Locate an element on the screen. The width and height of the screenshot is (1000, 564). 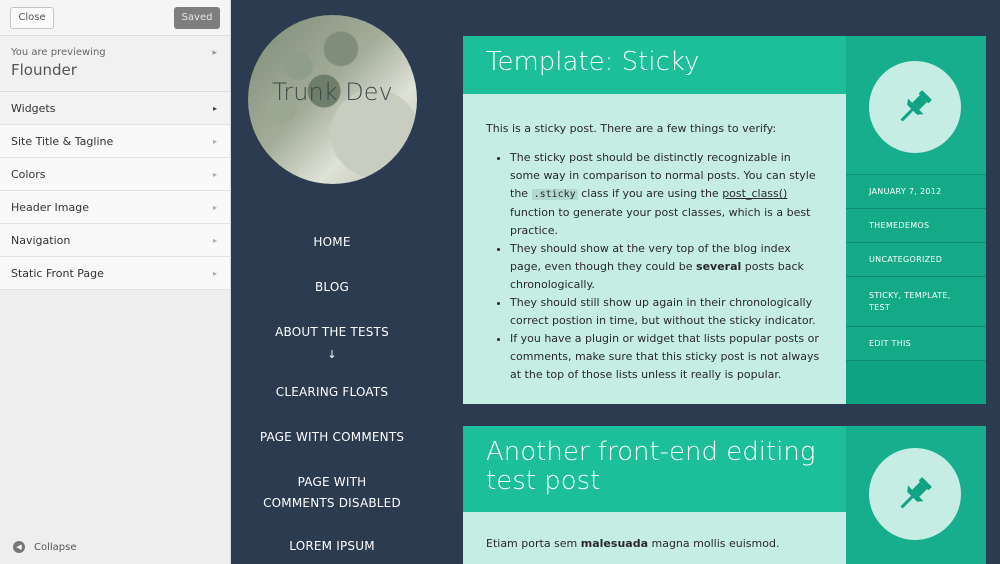
post-date-link: JANUARY 7, 2012 is located at coordinates (916, 192).